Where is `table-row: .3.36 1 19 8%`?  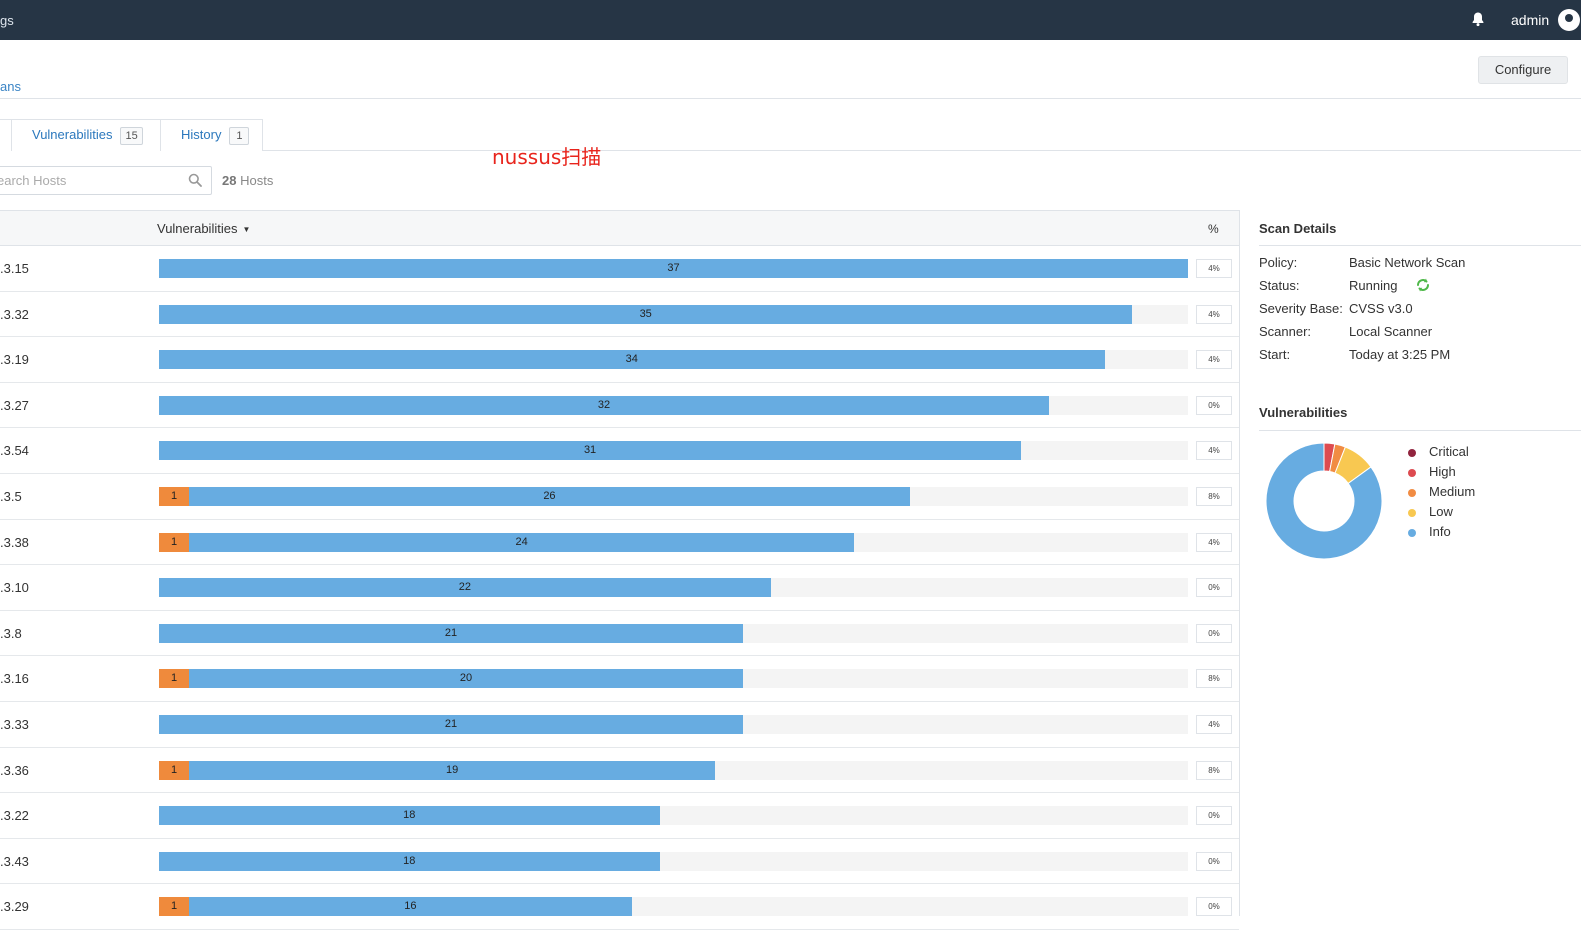
table-row: .3.36 1 19 8% is located at coordinates (619, 771).